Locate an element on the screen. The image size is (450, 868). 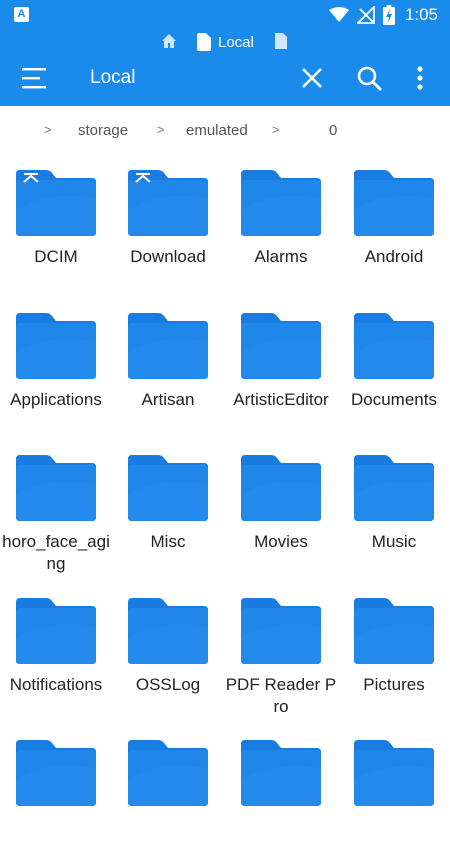
tab-local-label: Local is located at coordinates (236, 42).